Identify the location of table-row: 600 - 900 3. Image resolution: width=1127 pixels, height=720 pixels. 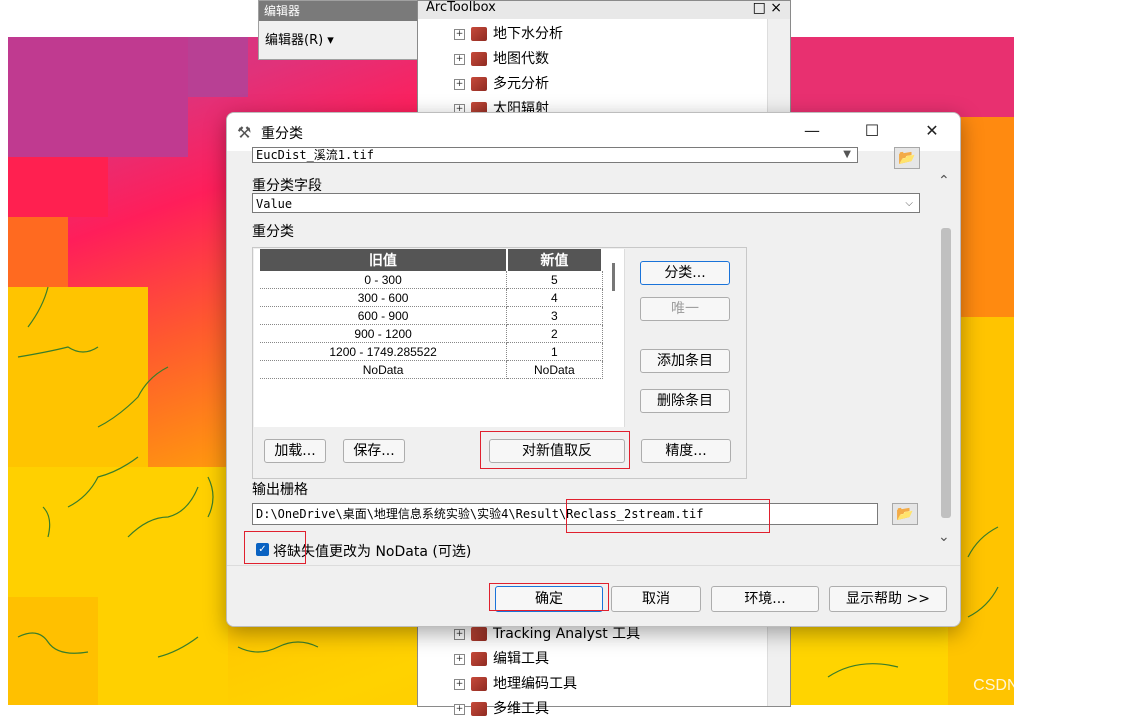
(431, 315).